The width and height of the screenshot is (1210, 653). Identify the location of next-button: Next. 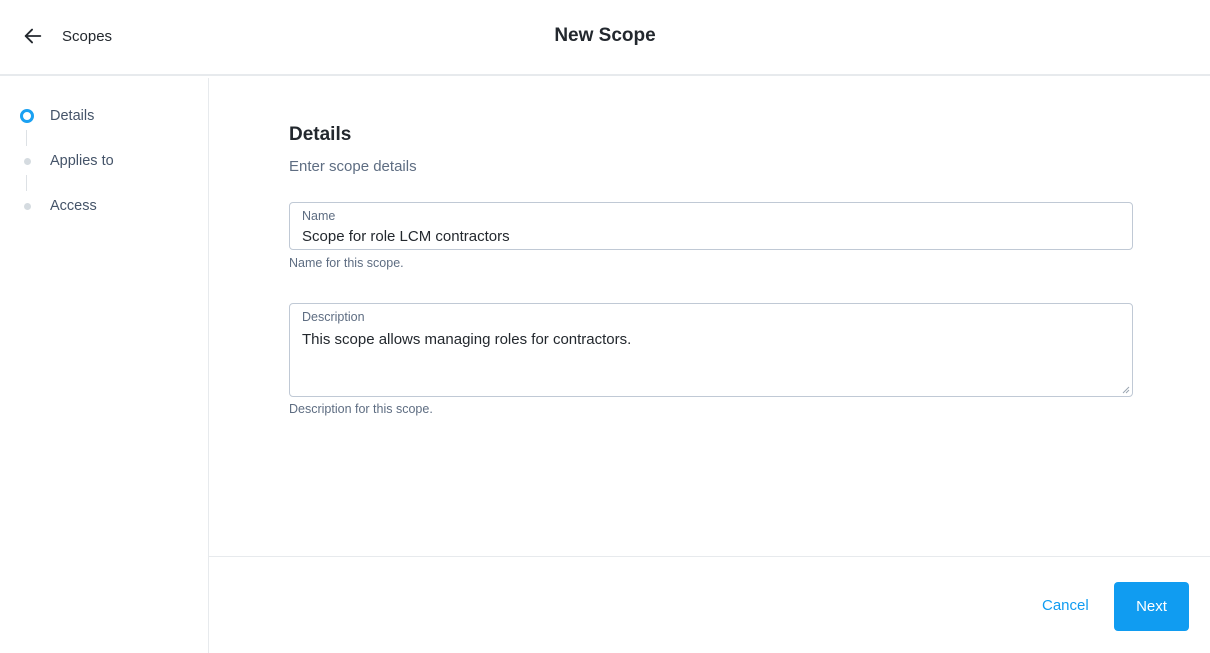
(1151, 606).